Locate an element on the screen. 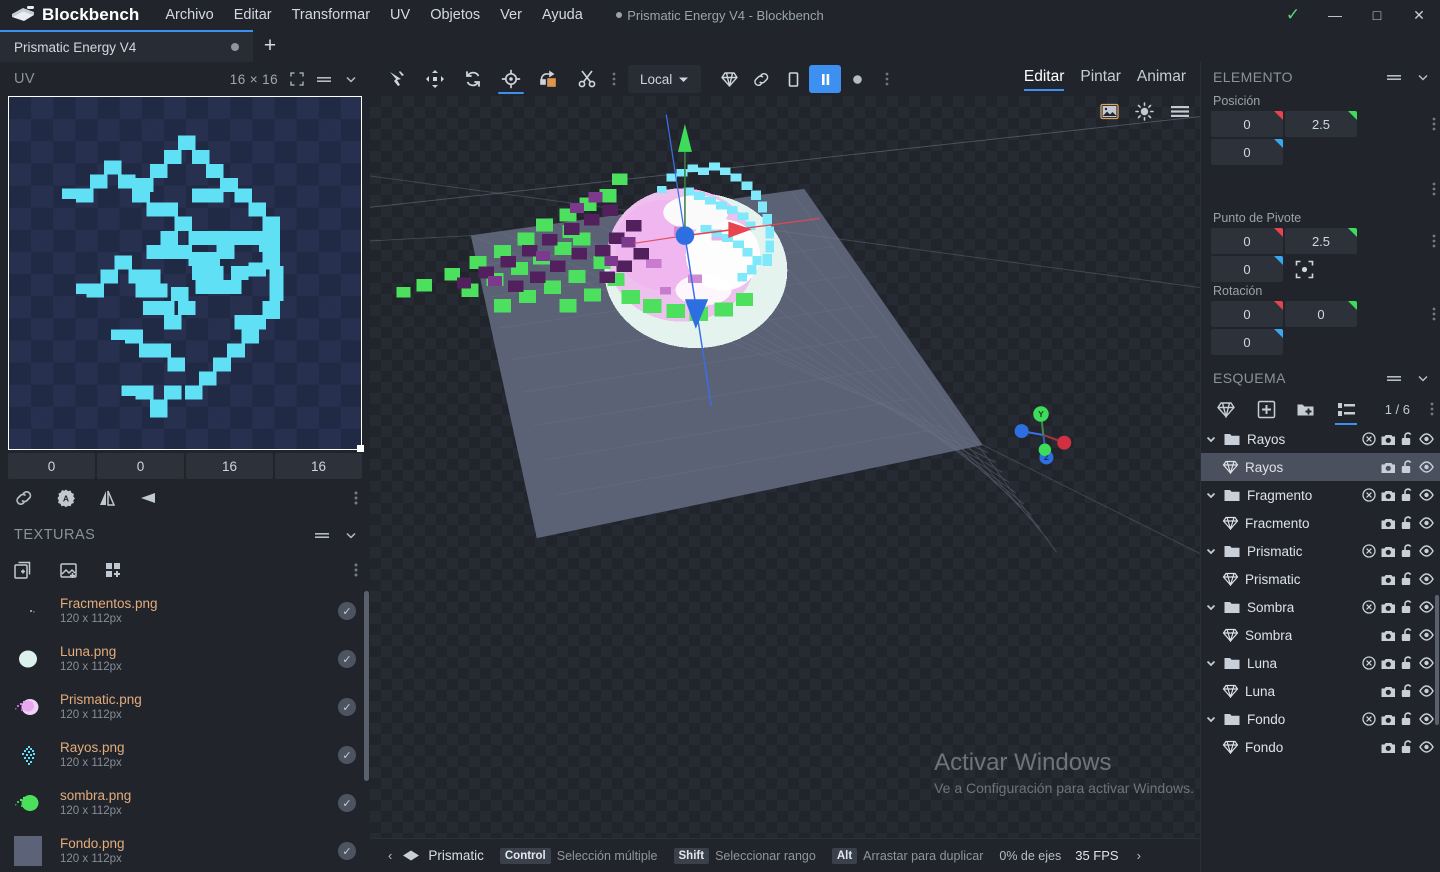 This screenshot has width=1440, height=872. texture-item: sombra.png 120 x 112px ✓ is located at coordinates (185, 803).